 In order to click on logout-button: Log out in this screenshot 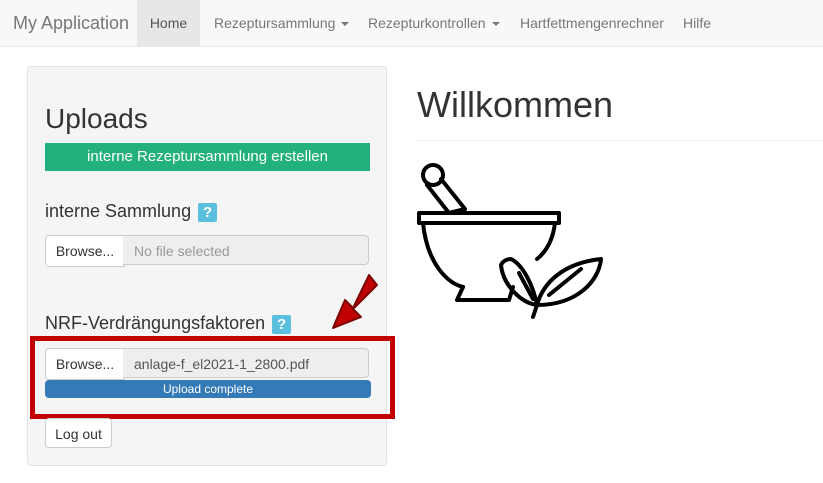, I will do `click(78, 433)`.